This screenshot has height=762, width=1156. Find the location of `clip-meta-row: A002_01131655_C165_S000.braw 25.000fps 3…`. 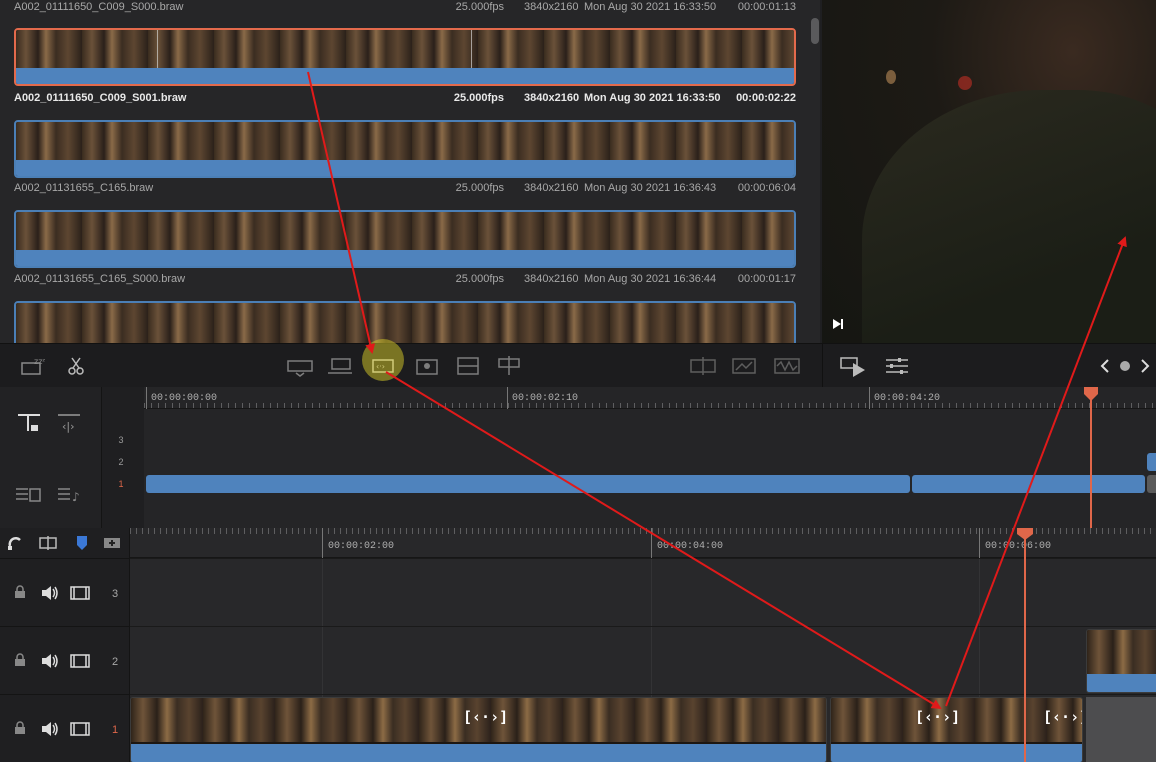

clip-meta-row: A002_01131655_C165_S000.braw 25.000fps 3… is located at coordinates (405, 280).